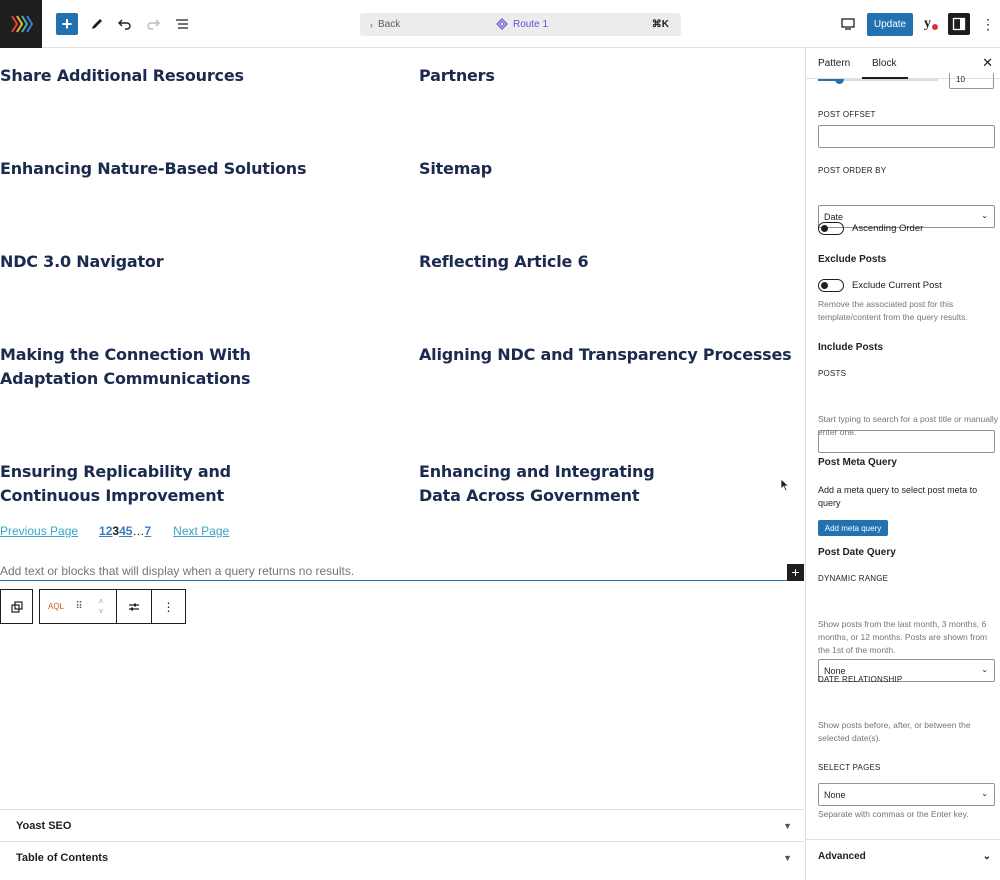  What do you see at coordinates (831, 228) in the screenshot?
I see `ascending-order-toggle` at bounding box center [831, 228].